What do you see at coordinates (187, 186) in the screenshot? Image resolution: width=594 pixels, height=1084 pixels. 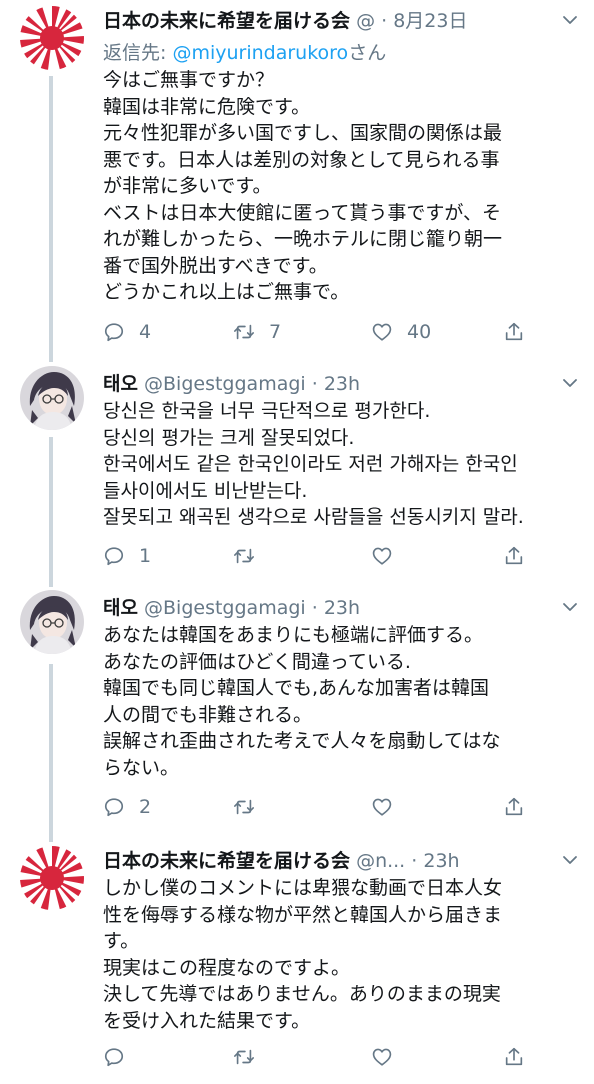 I see `text-line: が非常に多いです。` at bounding box center [187, 186].